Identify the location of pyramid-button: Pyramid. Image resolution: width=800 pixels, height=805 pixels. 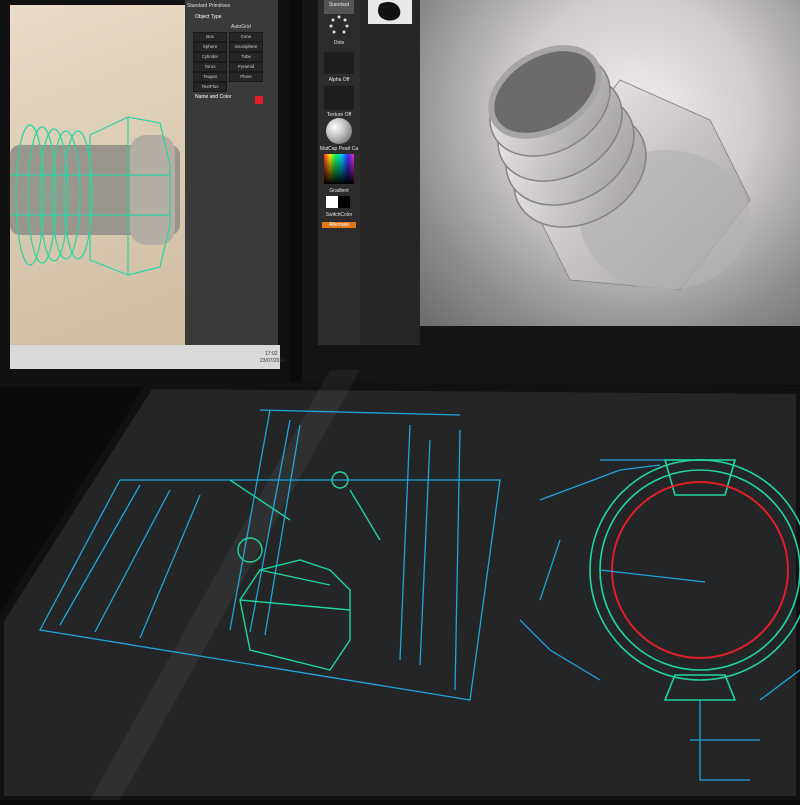
(246, 67).